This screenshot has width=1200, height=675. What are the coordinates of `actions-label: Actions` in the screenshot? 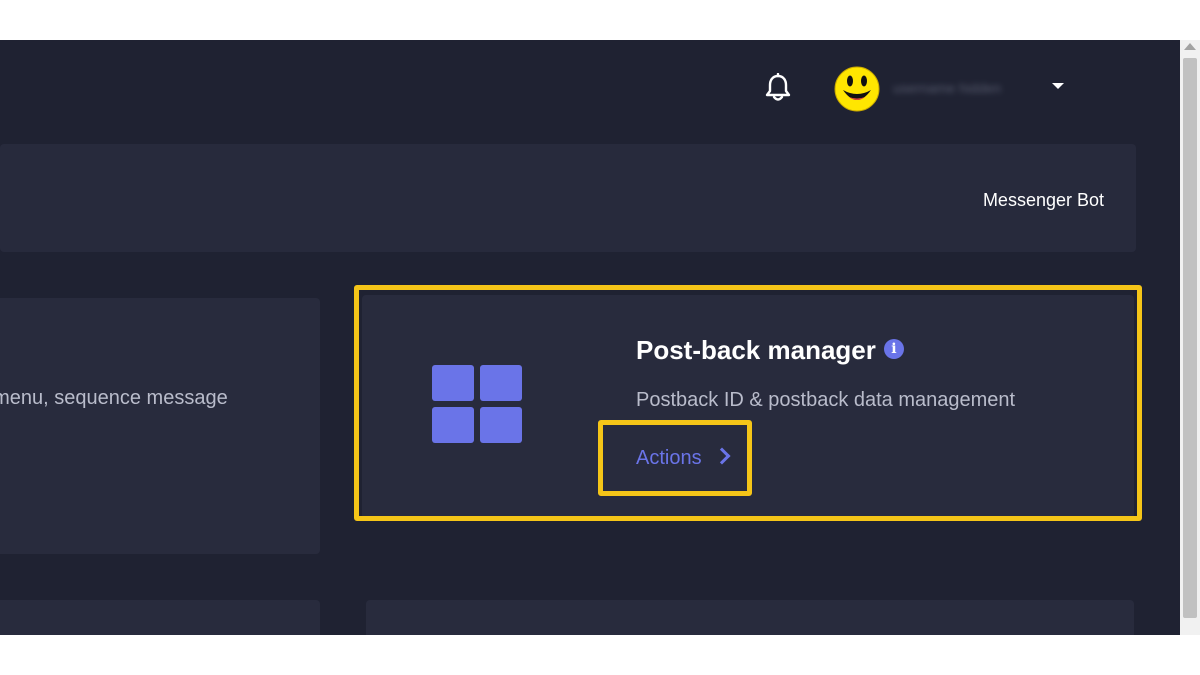 It's located at (669, 458).